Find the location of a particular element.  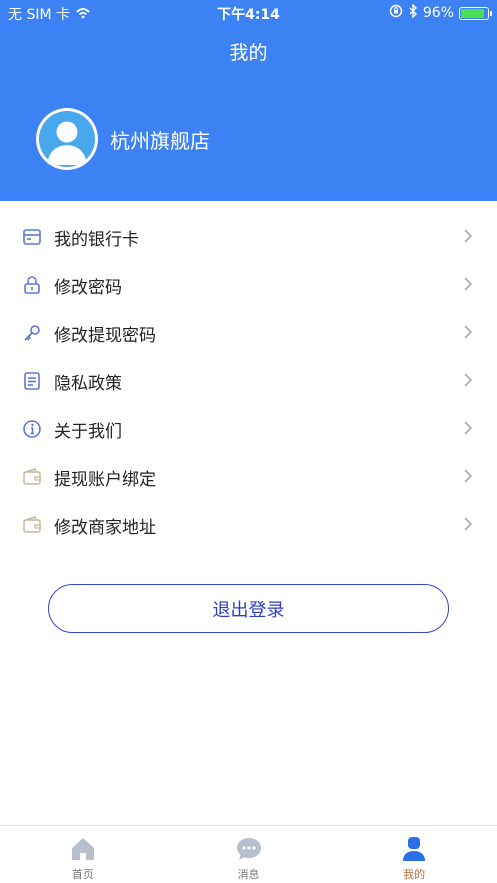

tab-mine: 我的 is located at coordinates (414, 854).